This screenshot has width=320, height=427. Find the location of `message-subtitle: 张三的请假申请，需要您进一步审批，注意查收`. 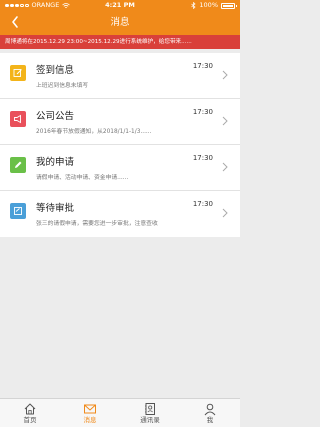

message-subtitle: 张三的请假申请，需要您进一步审批，注意查收 is located at coordinates (97, 224).